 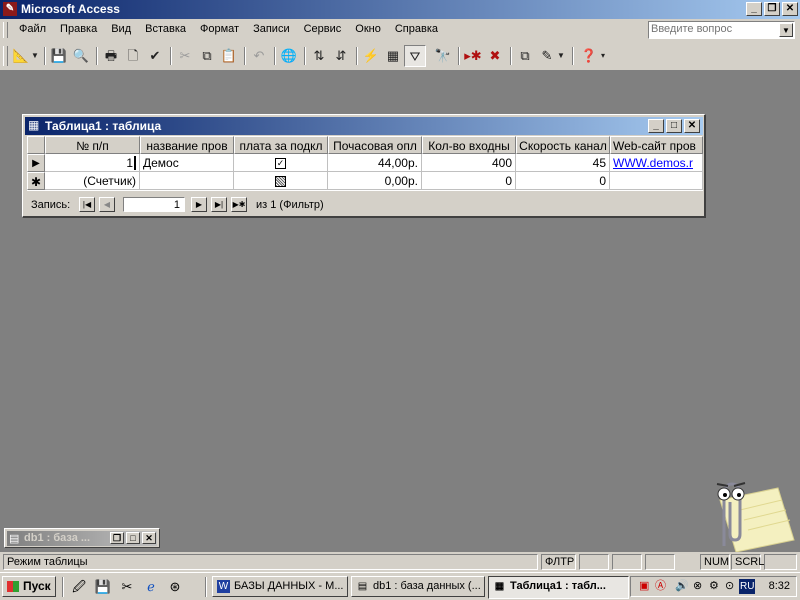 I want to click on language-indicator: RU, so click(x=747, y=586).